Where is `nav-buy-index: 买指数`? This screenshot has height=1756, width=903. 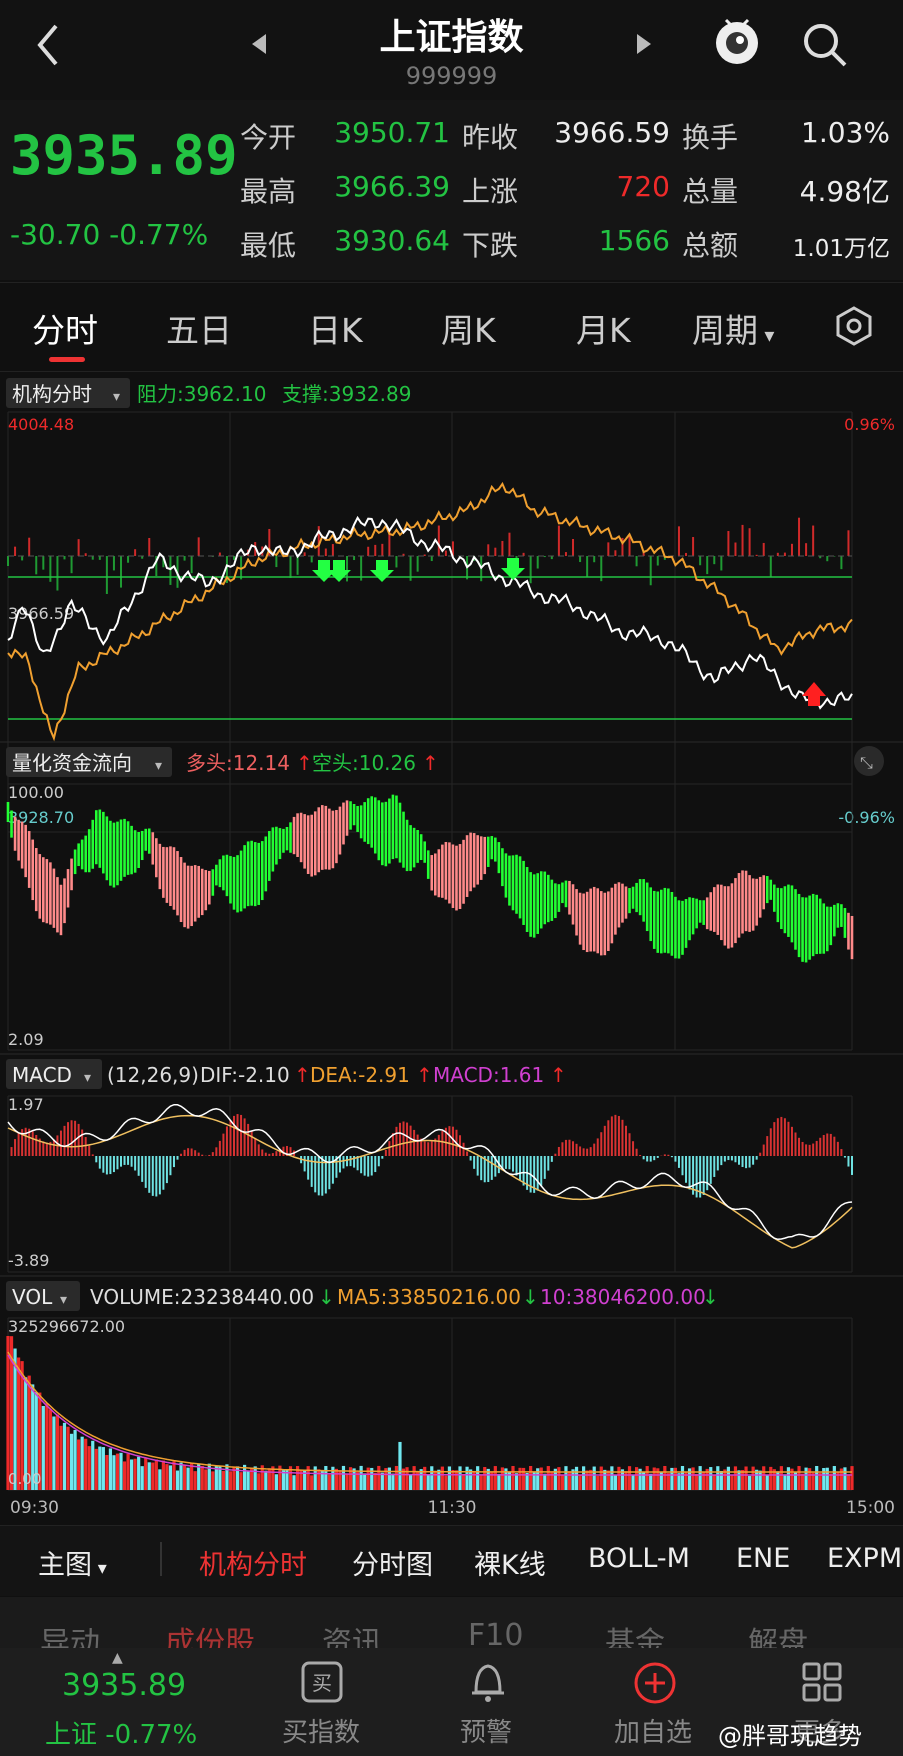 nav-buy-index: 买指数 is located at coordinates (321, 1730).